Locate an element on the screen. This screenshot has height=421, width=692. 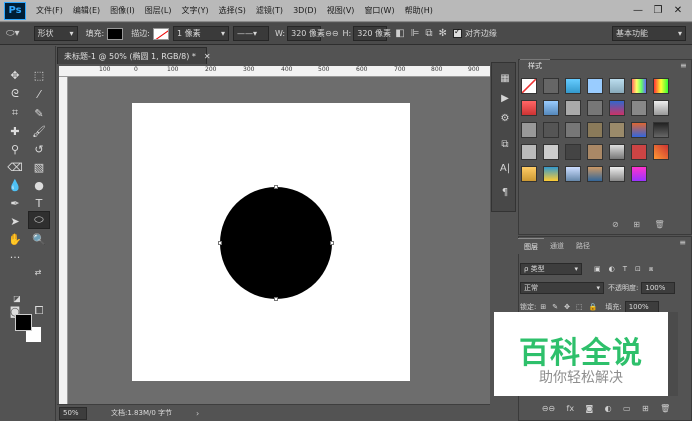
blur-tool-icon: 💧 is located at coordinates (15, 185).